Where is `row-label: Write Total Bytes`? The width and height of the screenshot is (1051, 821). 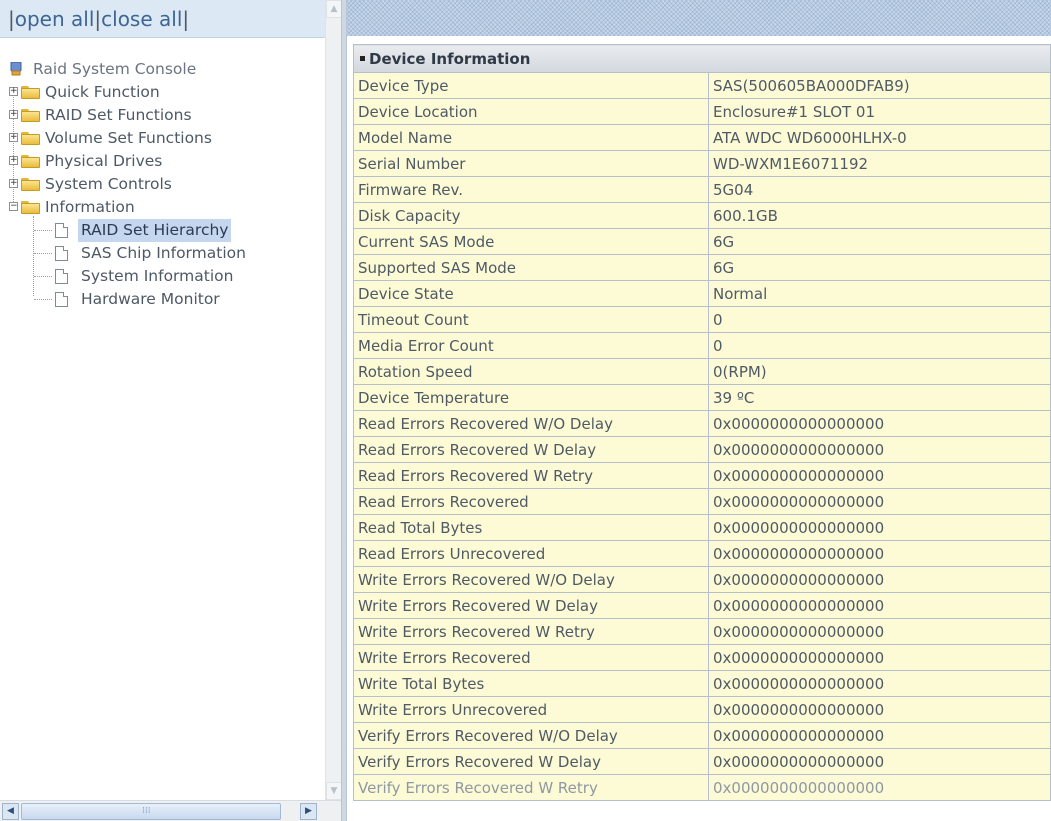 row-label: Write Total Bytes is located at coordinates (531, 683).